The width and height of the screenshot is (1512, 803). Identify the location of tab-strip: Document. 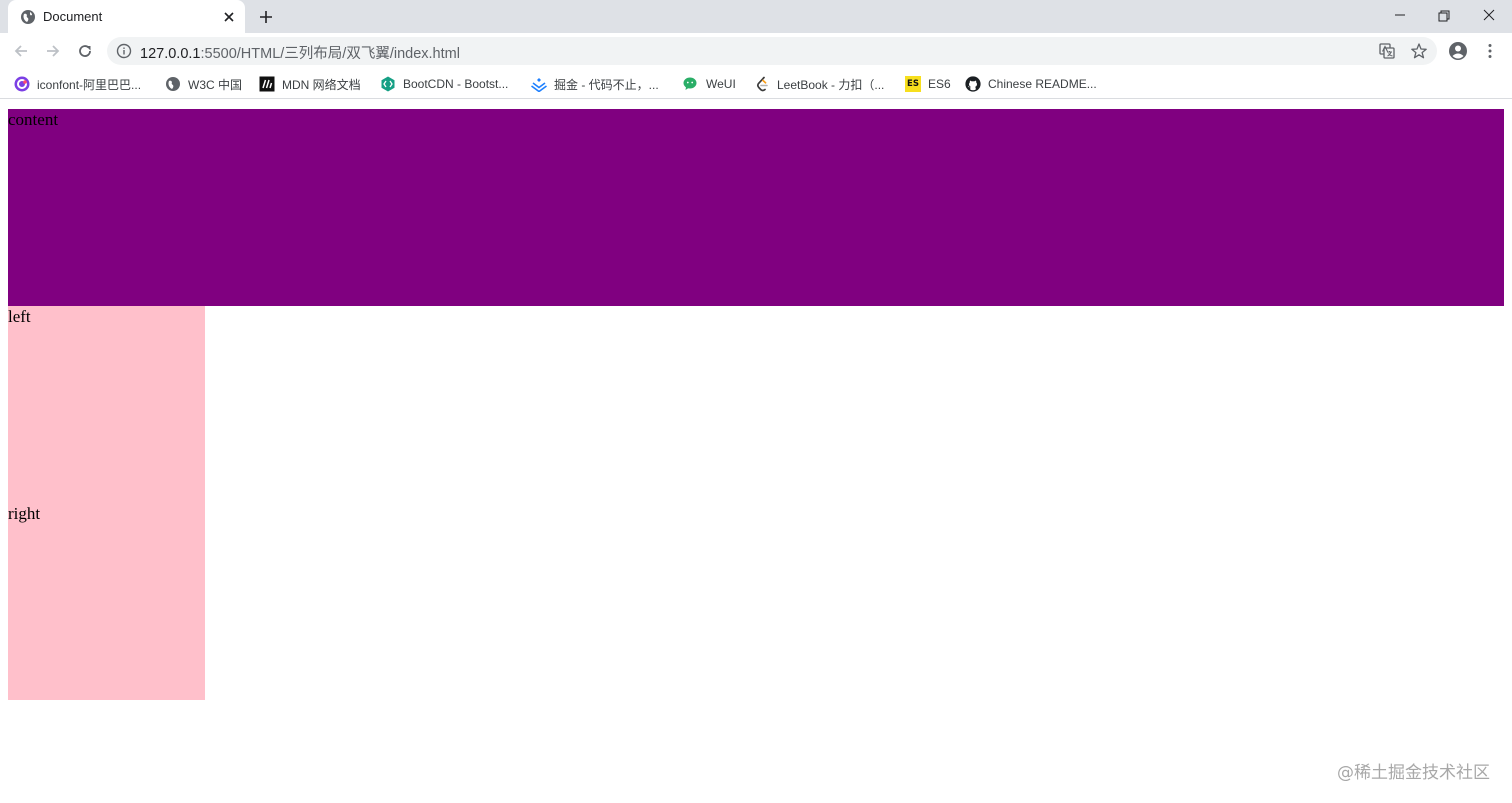
(756, 16).